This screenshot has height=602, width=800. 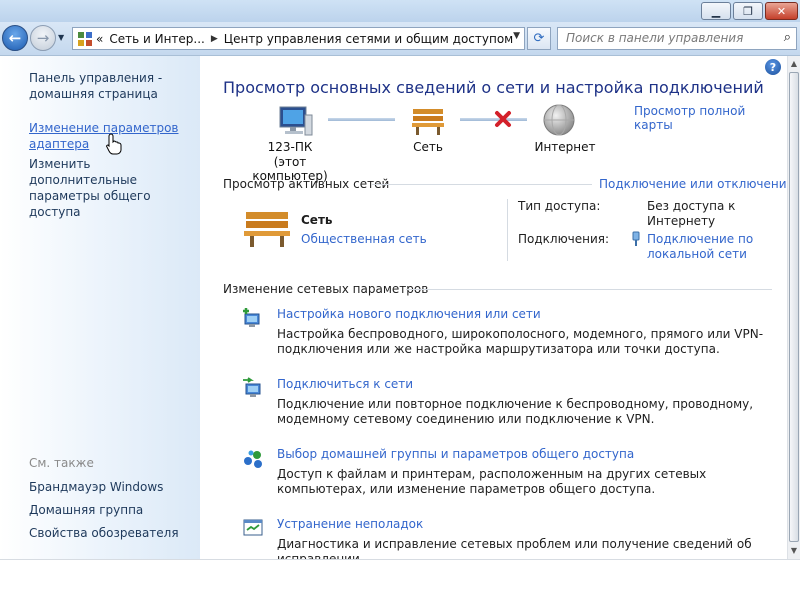 I want to click on maximize-button: ❐, so click(x=748, y=11).